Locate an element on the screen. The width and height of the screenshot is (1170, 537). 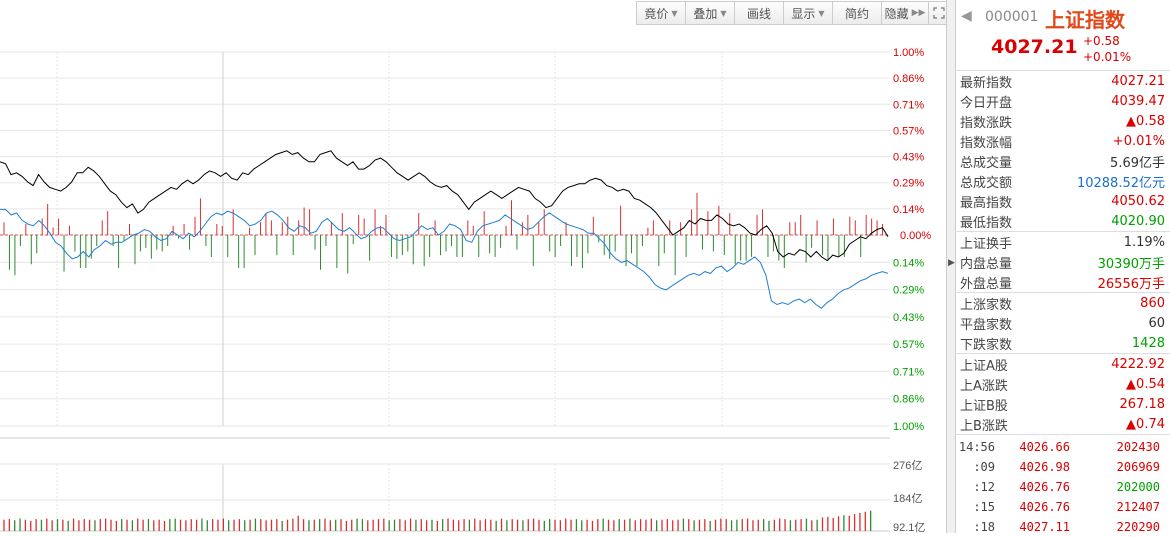
index-code: 000001 is located at coordinates (1012, 17).